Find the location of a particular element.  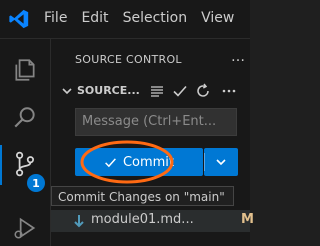

commit-dropdown-button is located at coordinates (221, 162).